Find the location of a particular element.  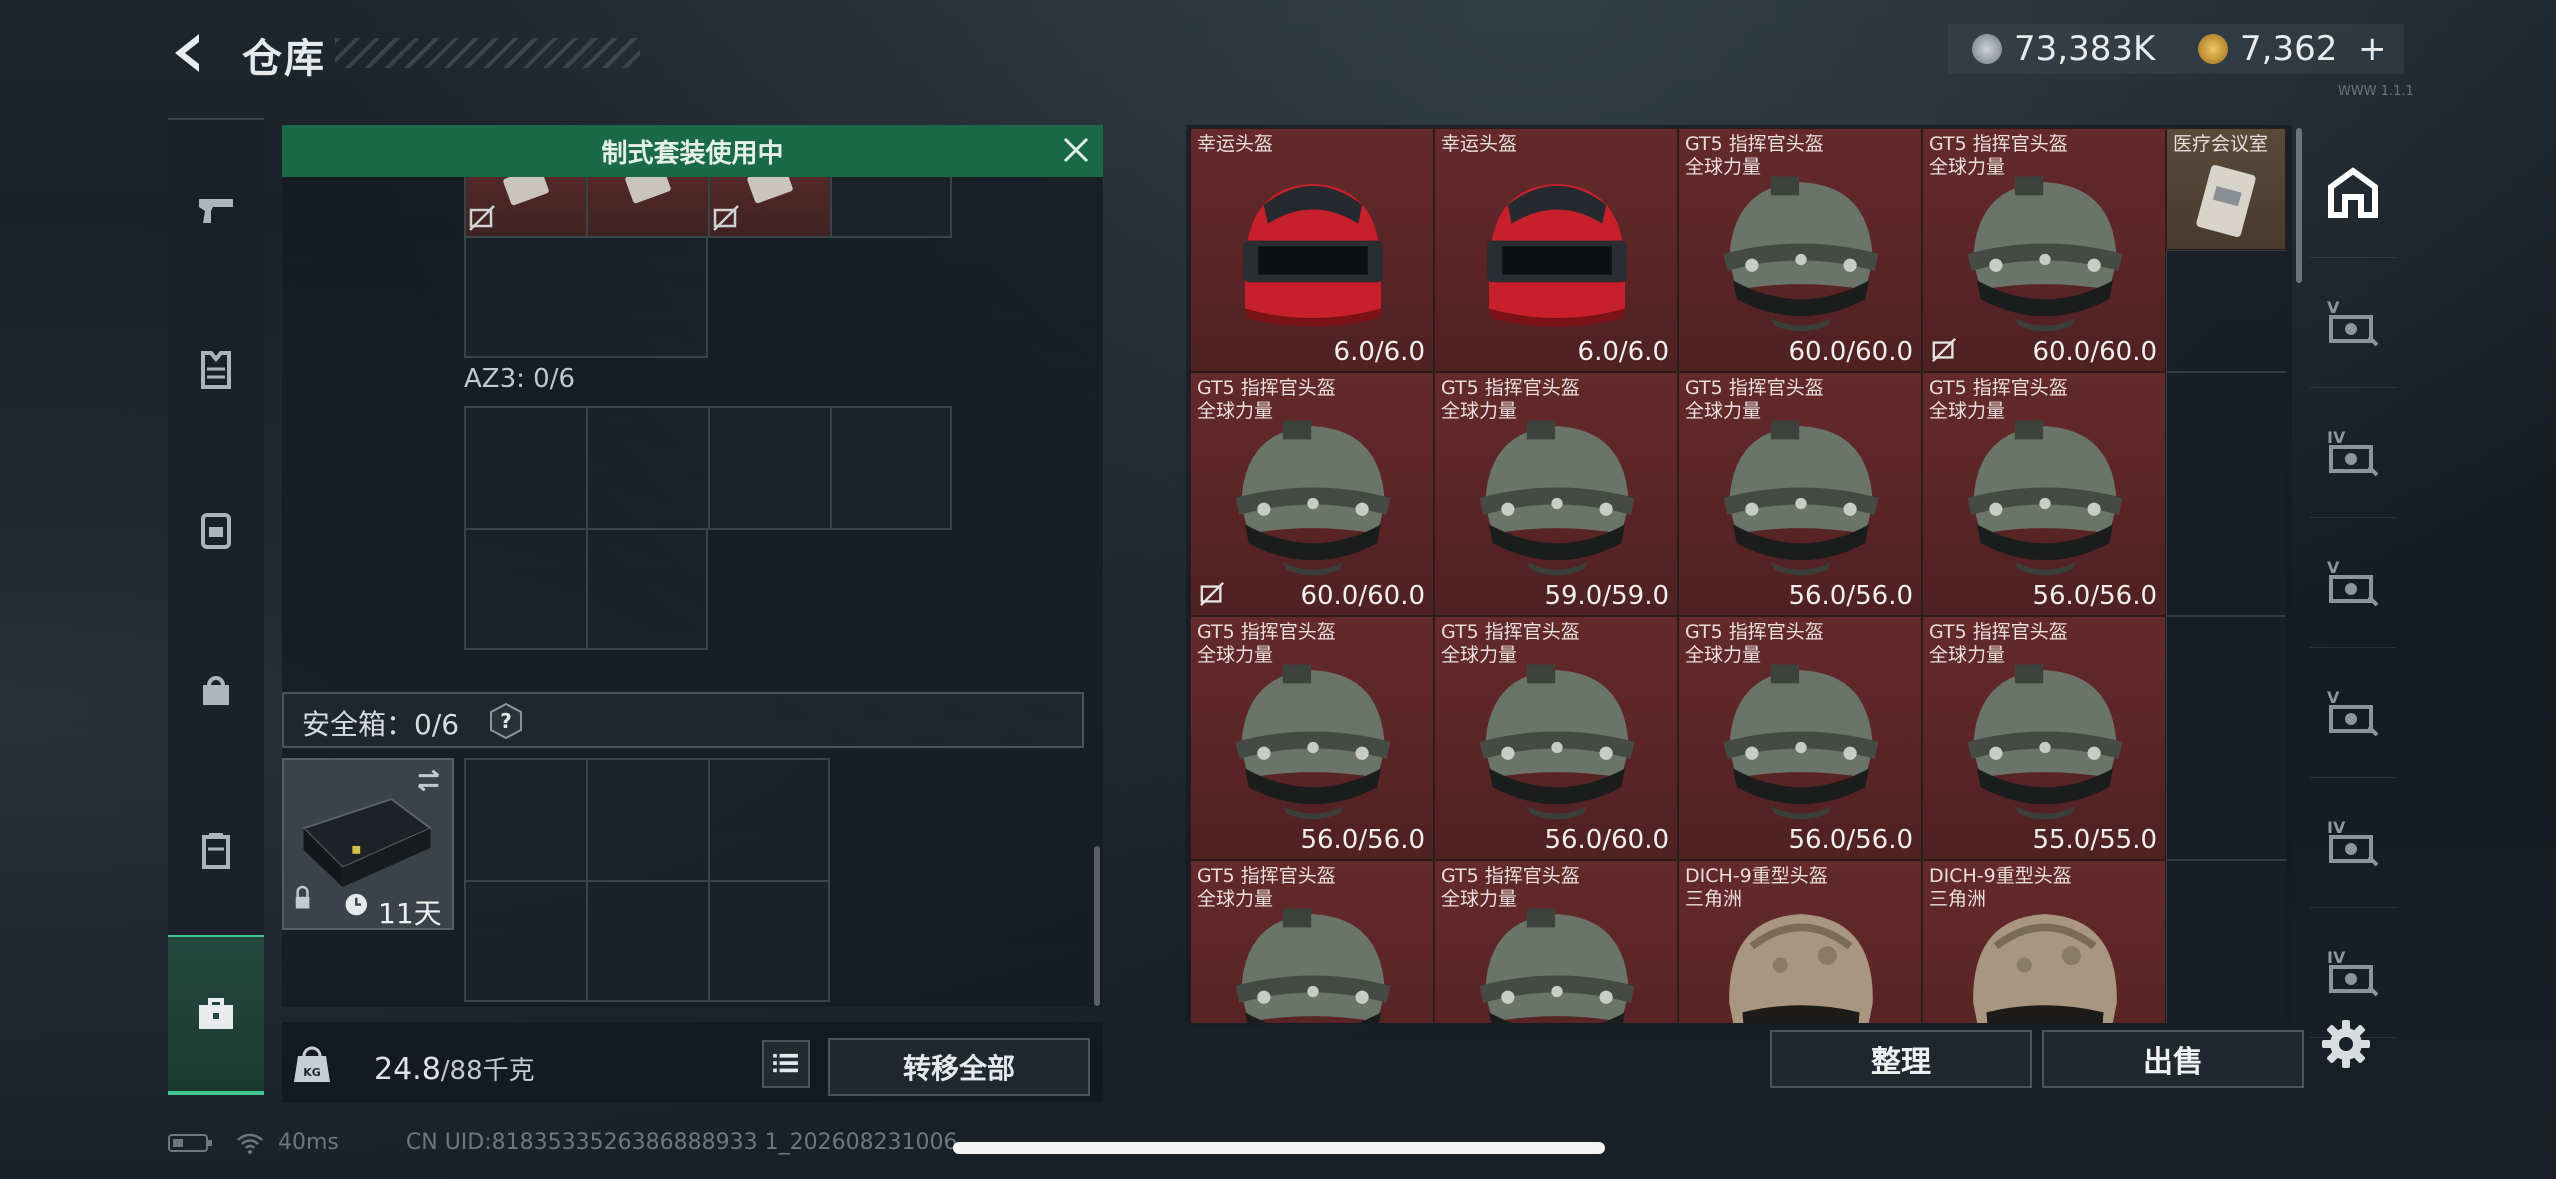

nav-case is located at coordinates (216, 850).